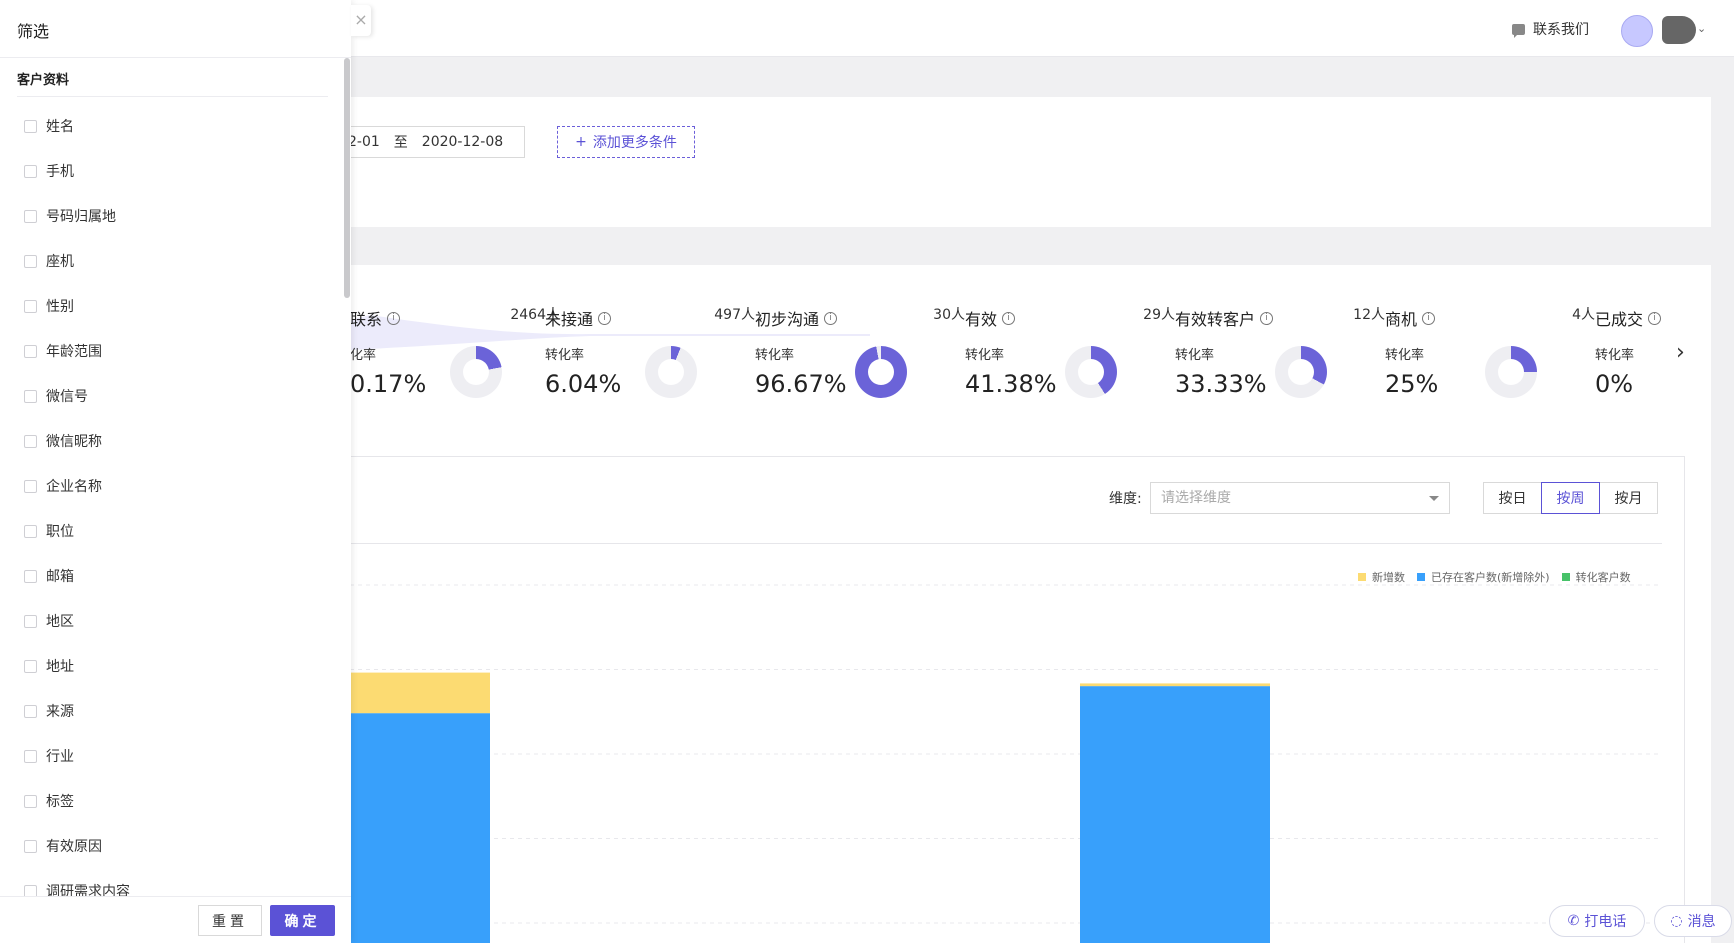  I want to click on divider, so click(175, 896).